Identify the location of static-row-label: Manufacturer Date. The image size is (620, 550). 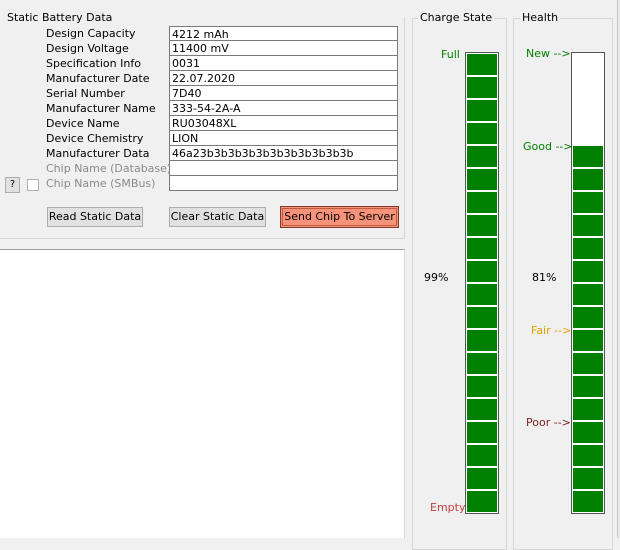
(98, 78).